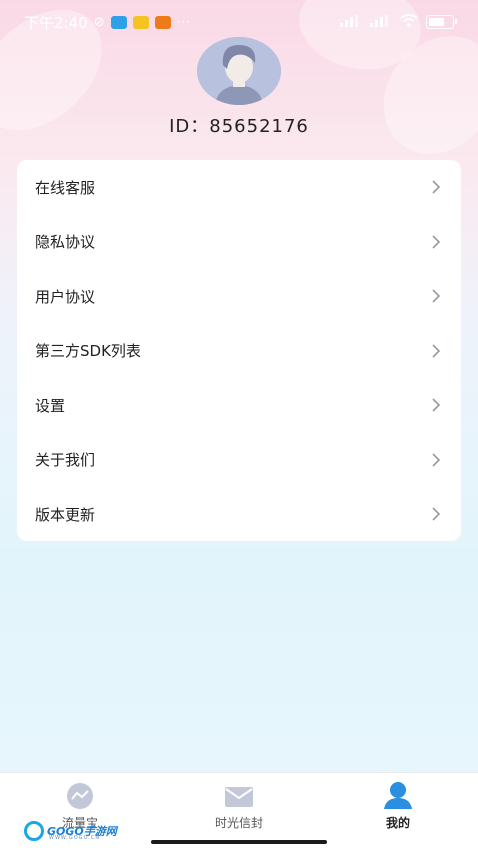  I want to click on envelope-icon, so click(239, 795).